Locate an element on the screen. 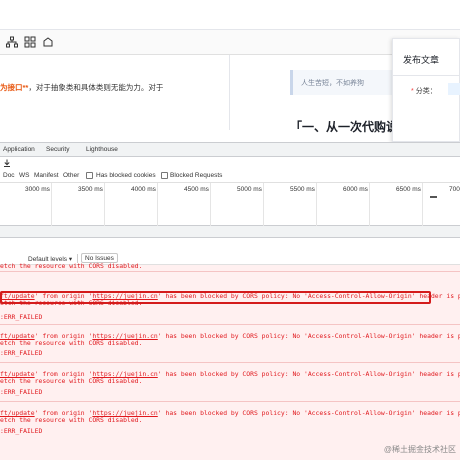 This screenshot has height=460, width=460. has-blocked-cookies-checkbox is located at coordinates (89, 175).